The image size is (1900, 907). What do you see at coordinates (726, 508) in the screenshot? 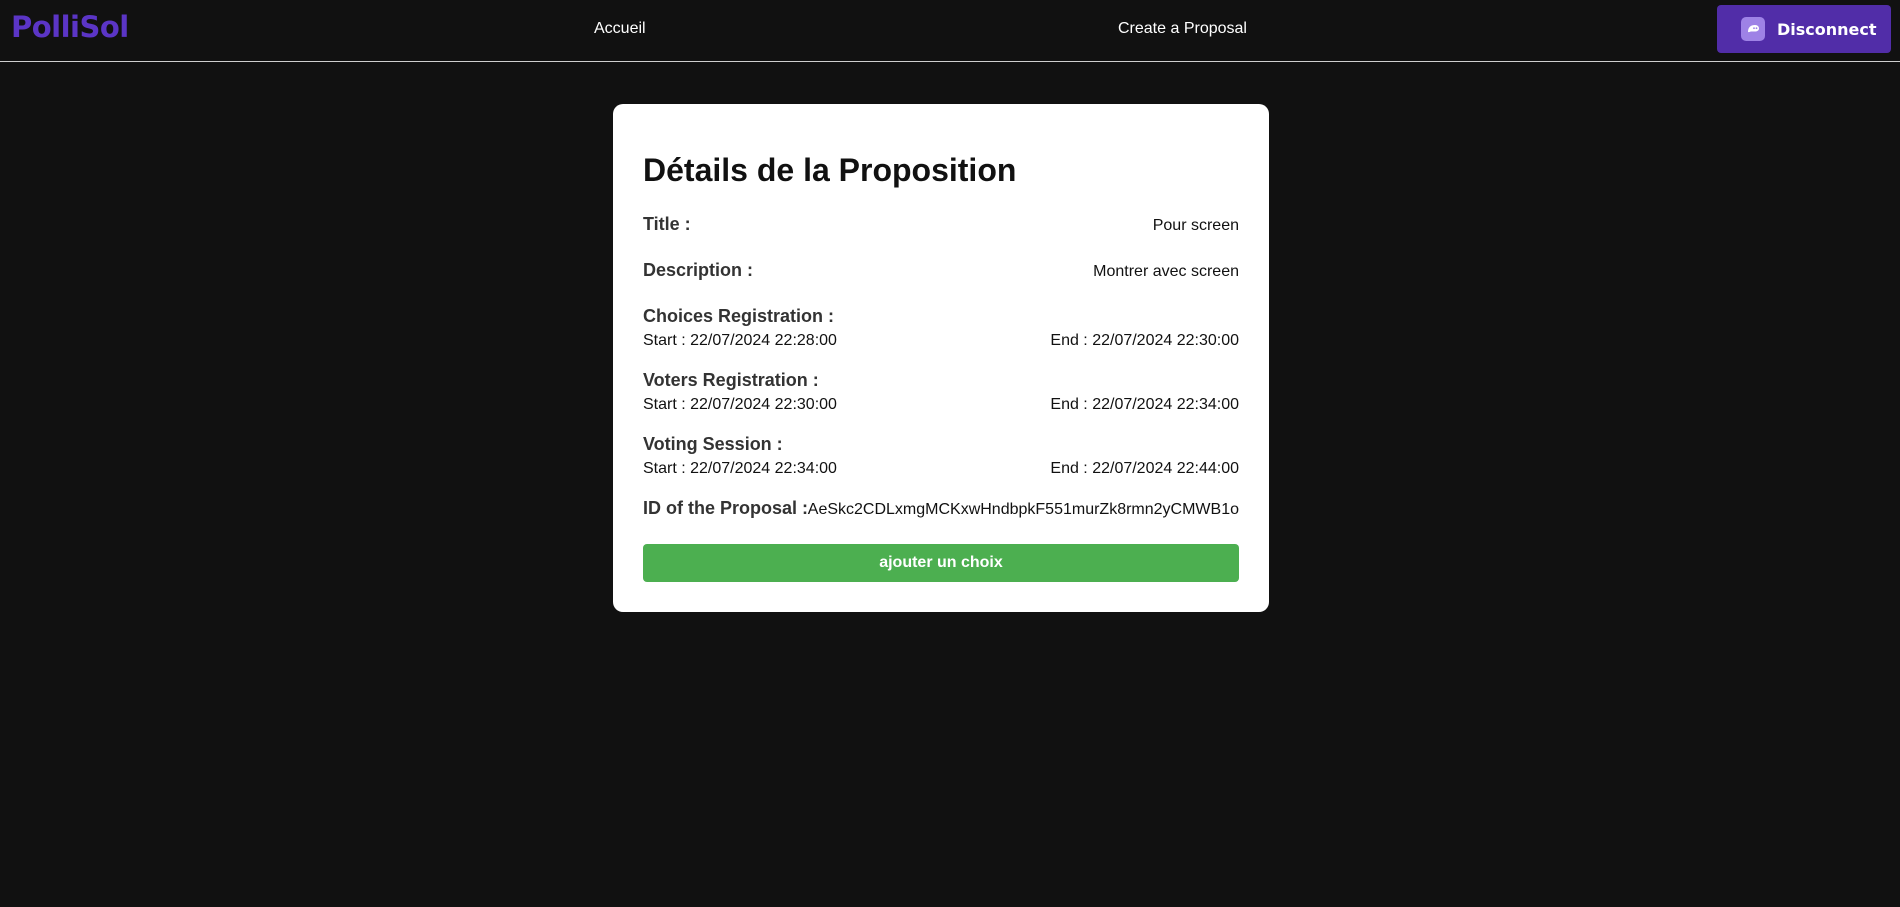
I see `proposal-id-label: ID of the Proposal :` at bounding box center [726, 508].